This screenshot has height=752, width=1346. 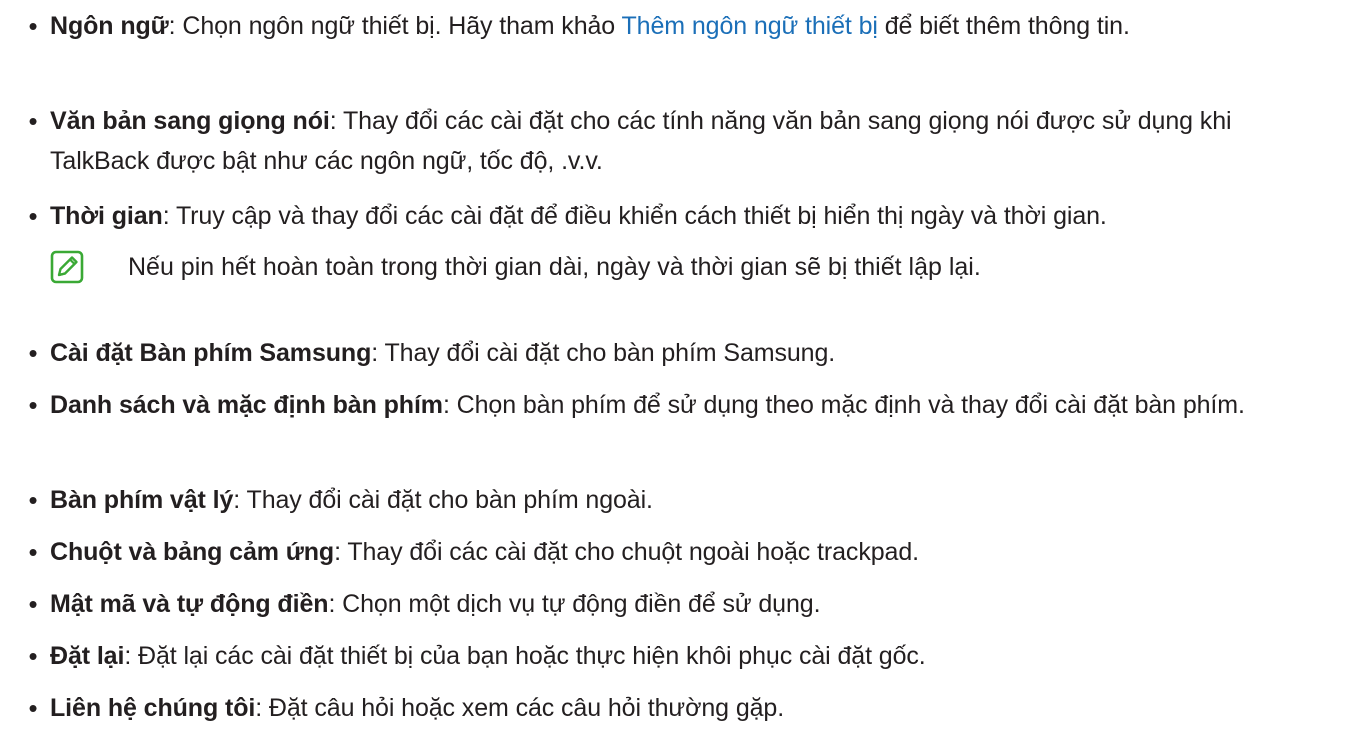 I want to click on item-term: Danh sách và mặc định bàn phím, so click(x=246, y=405).